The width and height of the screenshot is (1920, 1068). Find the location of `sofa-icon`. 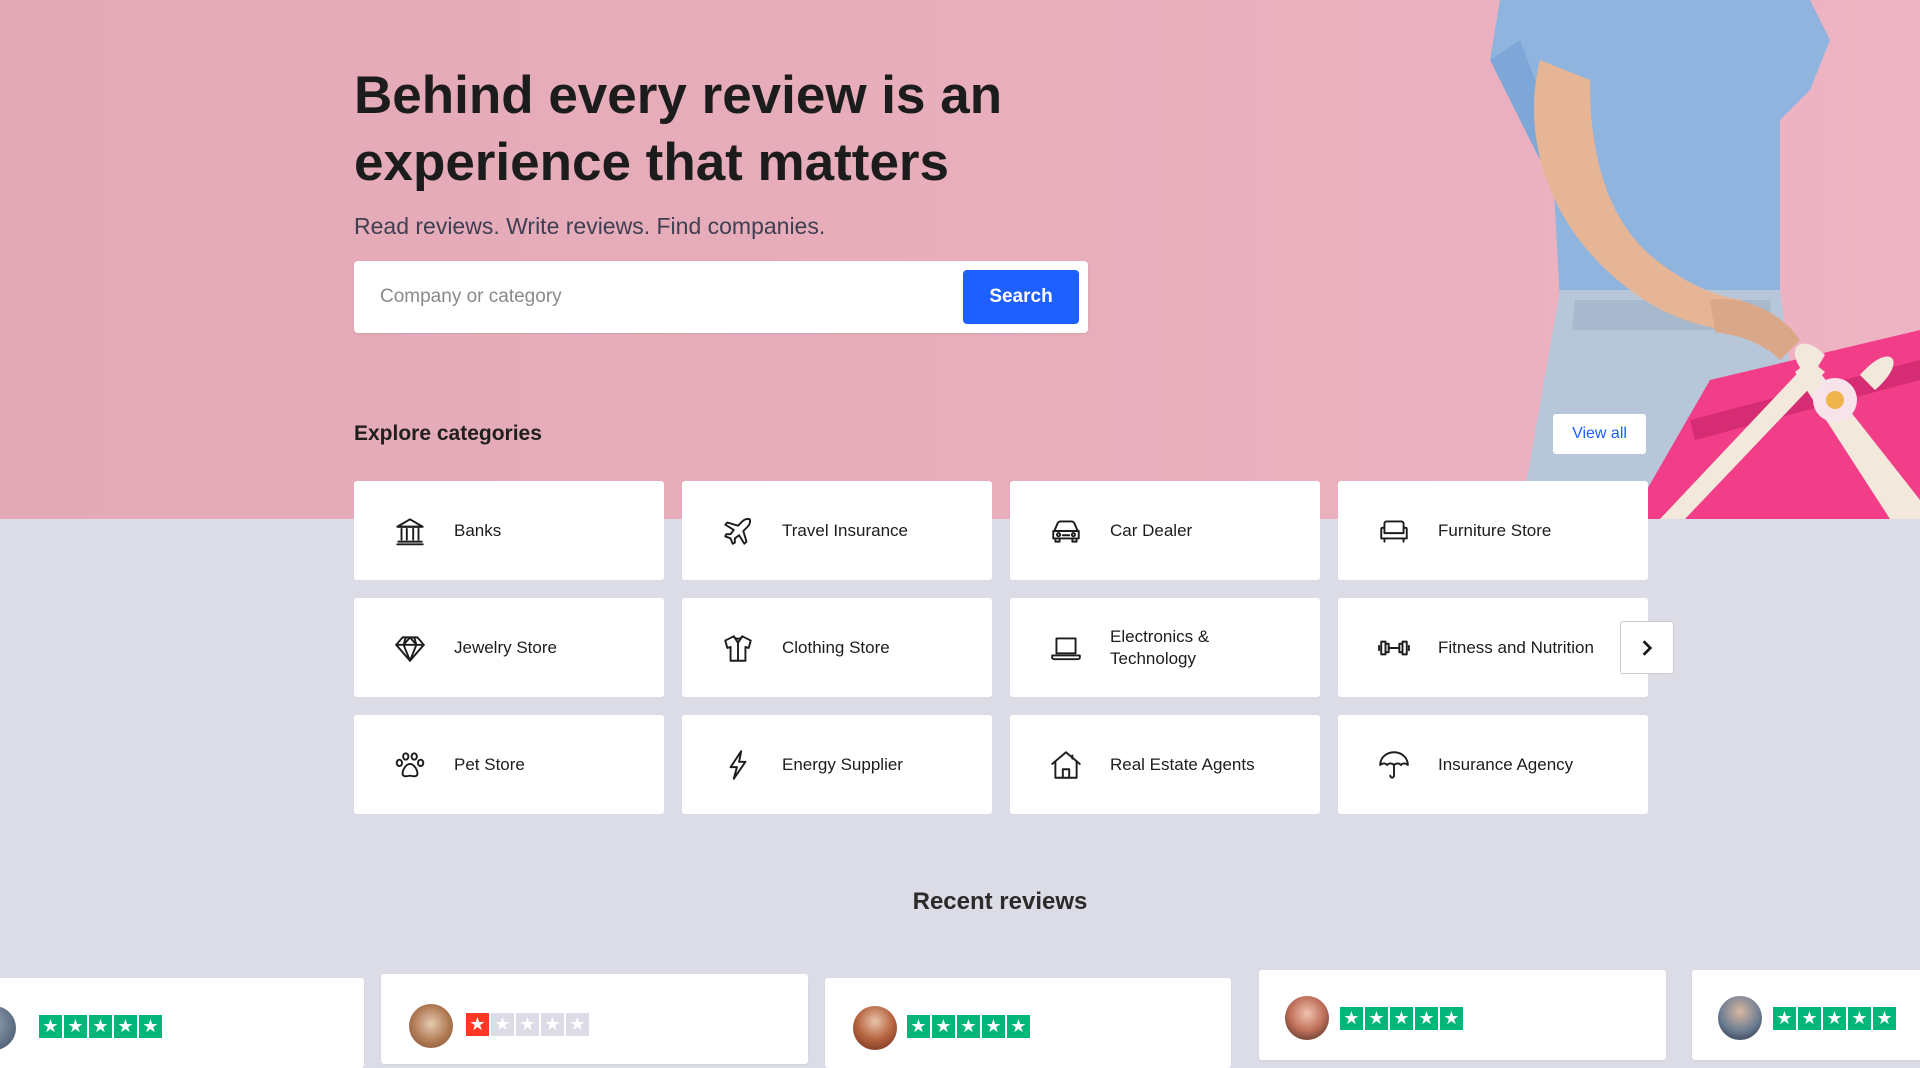

sofa-icon is located at coordinates (1394, 531).